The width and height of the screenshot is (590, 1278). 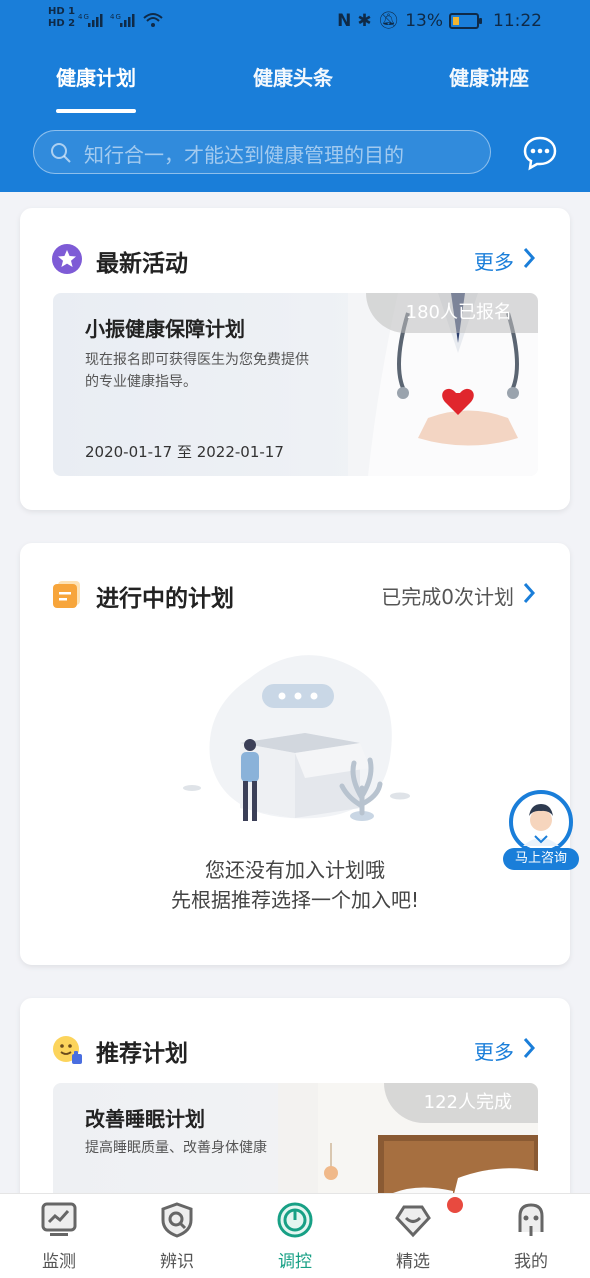 What do you see at coordinates (388, 21) in the screenshot?
I see `mute-icon: 🔕︎` at bounding box center [388, 21].